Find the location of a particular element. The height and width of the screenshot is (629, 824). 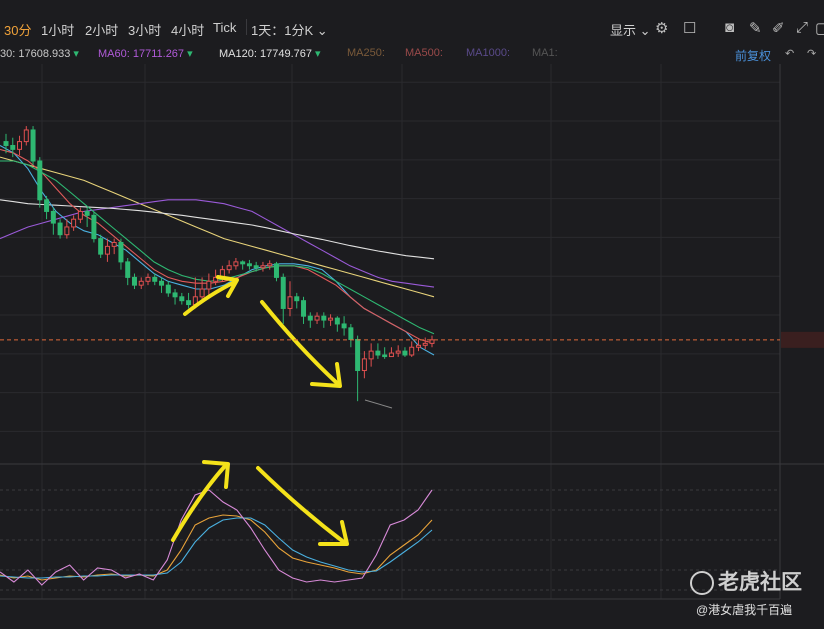

timeframe-tick: Tick is located at coordinates (224, 27).